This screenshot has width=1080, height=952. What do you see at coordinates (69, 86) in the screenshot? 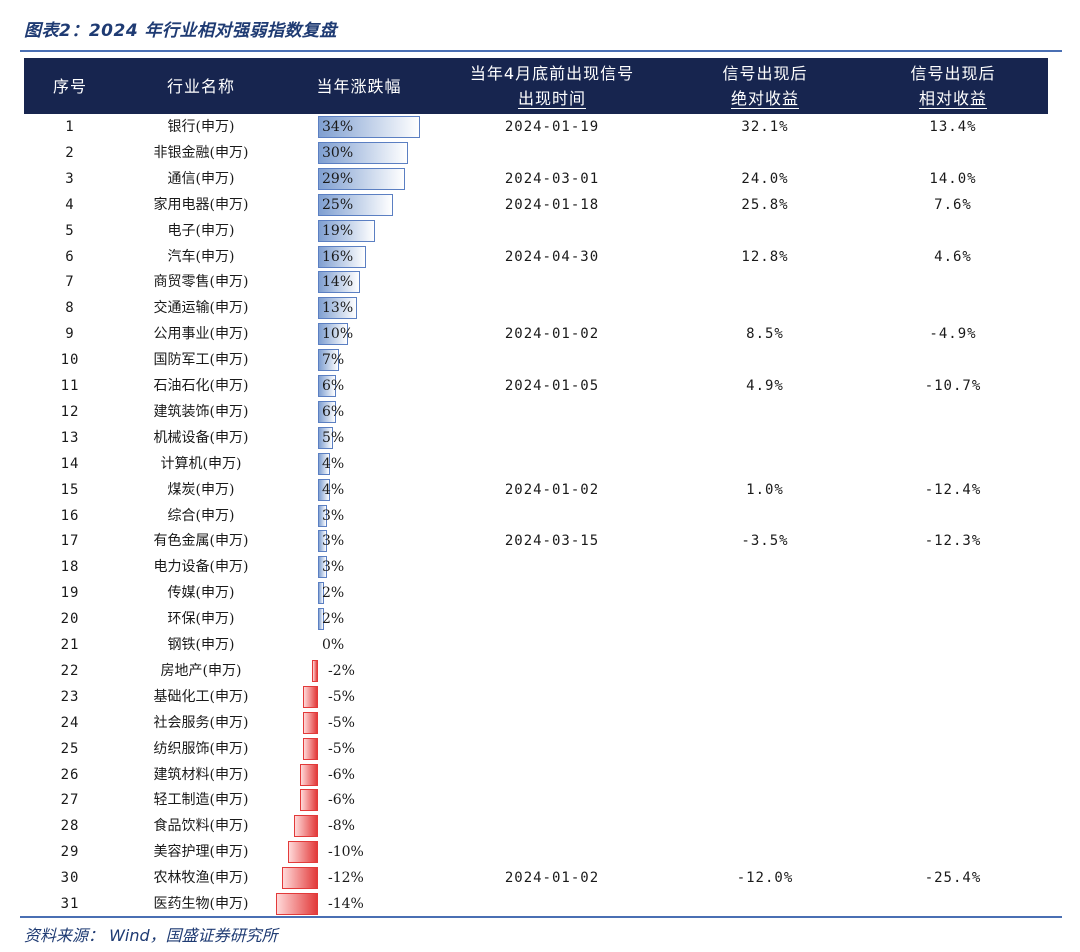
I see `header-index: 序号` at bounding box center [69, 86].